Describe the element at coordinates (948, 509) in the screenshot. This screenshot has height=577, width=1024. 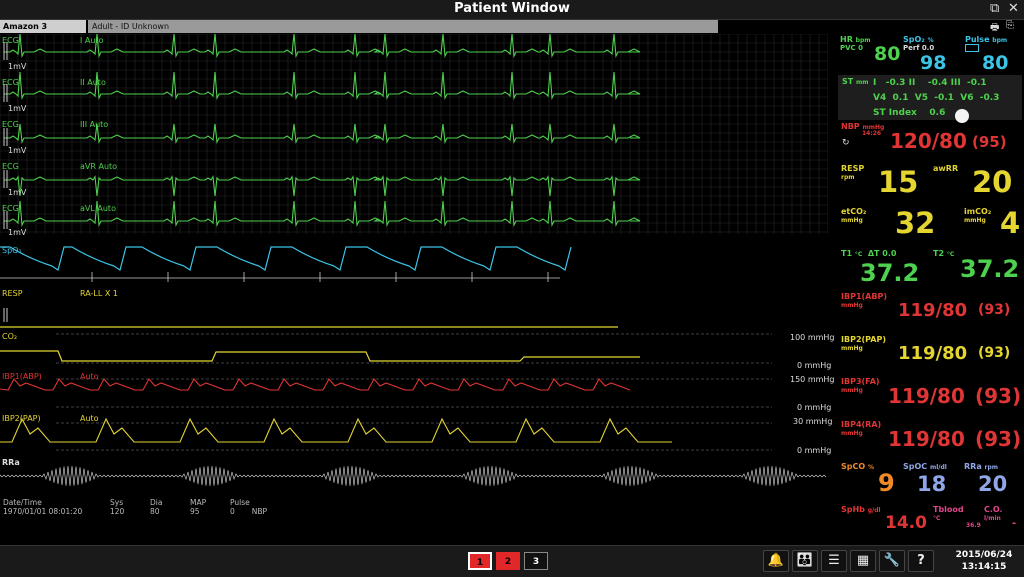
I see `tblood-label: Tblood` at that location.